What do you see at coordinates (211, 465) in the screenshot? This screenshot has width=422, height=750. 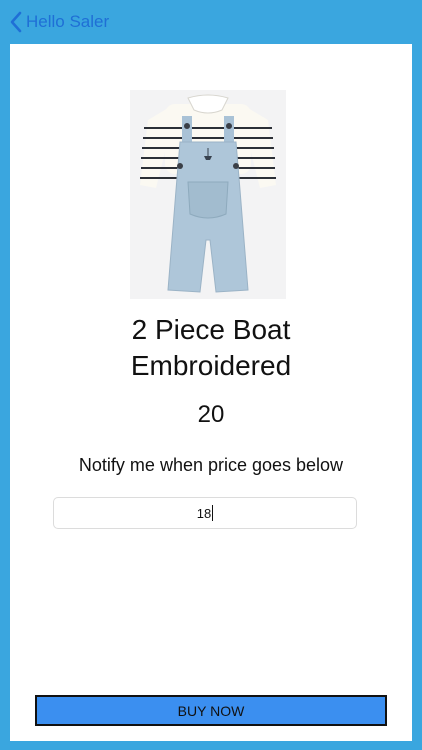 I see `notify-label: Notify me when price goes below` at bounding box center [211, 465].